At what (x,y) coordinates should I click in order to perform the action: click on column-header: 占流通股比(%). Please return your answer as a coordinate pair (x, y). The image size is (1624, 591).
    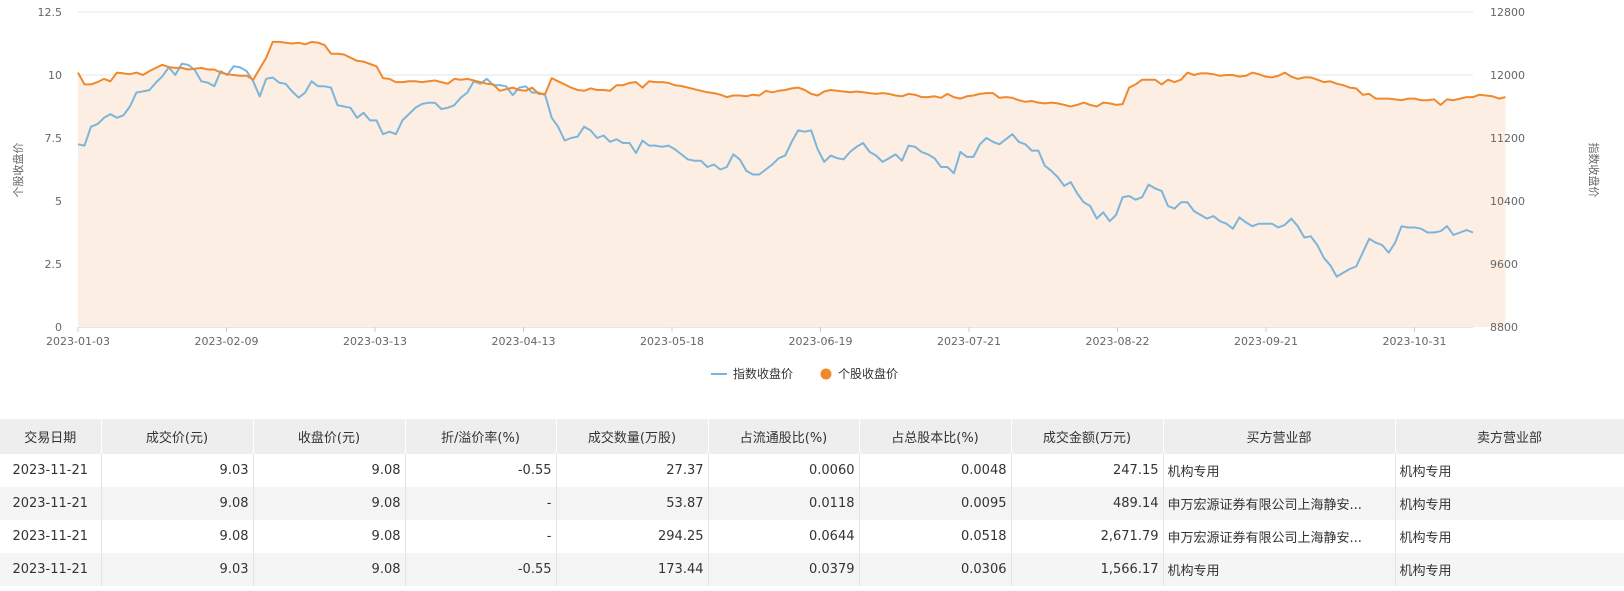
    Looking at the image, I should click on (784, 436).